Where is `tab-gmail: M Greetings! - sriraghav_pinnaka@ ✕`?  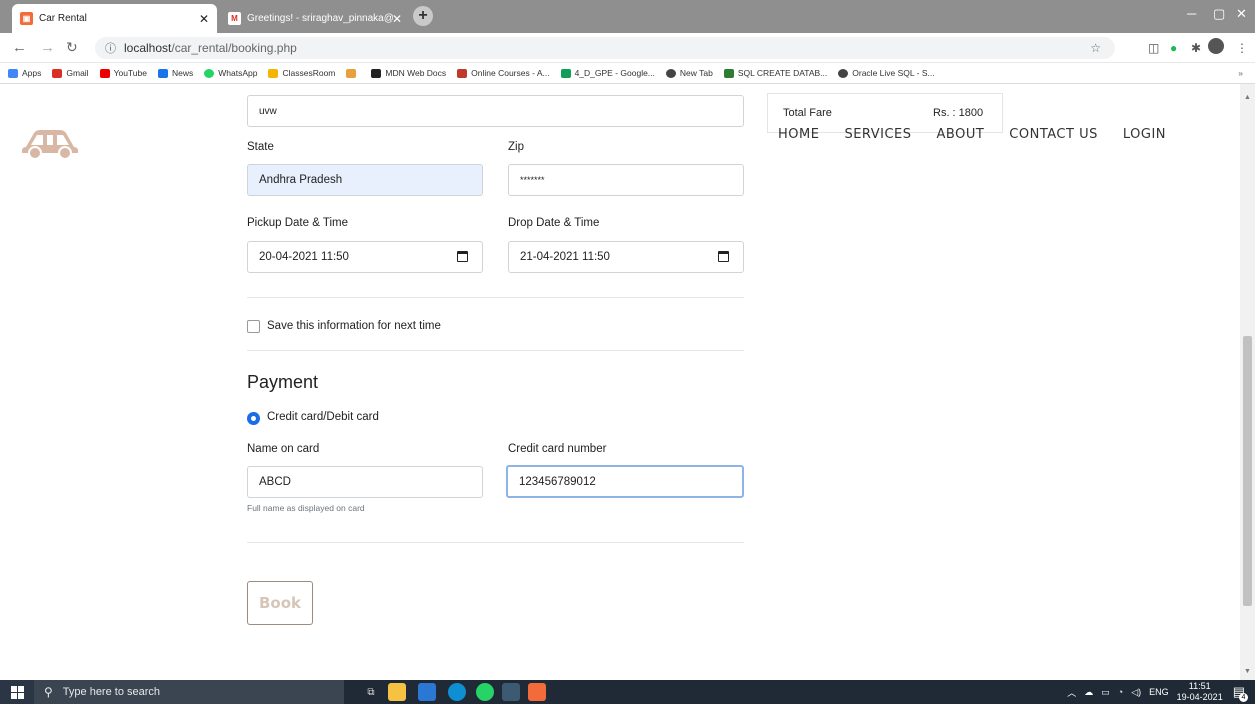
tab-gmail: M Greetings! - sriraghav_pinnaka@ ✕ is located at coordinates (315, 18).